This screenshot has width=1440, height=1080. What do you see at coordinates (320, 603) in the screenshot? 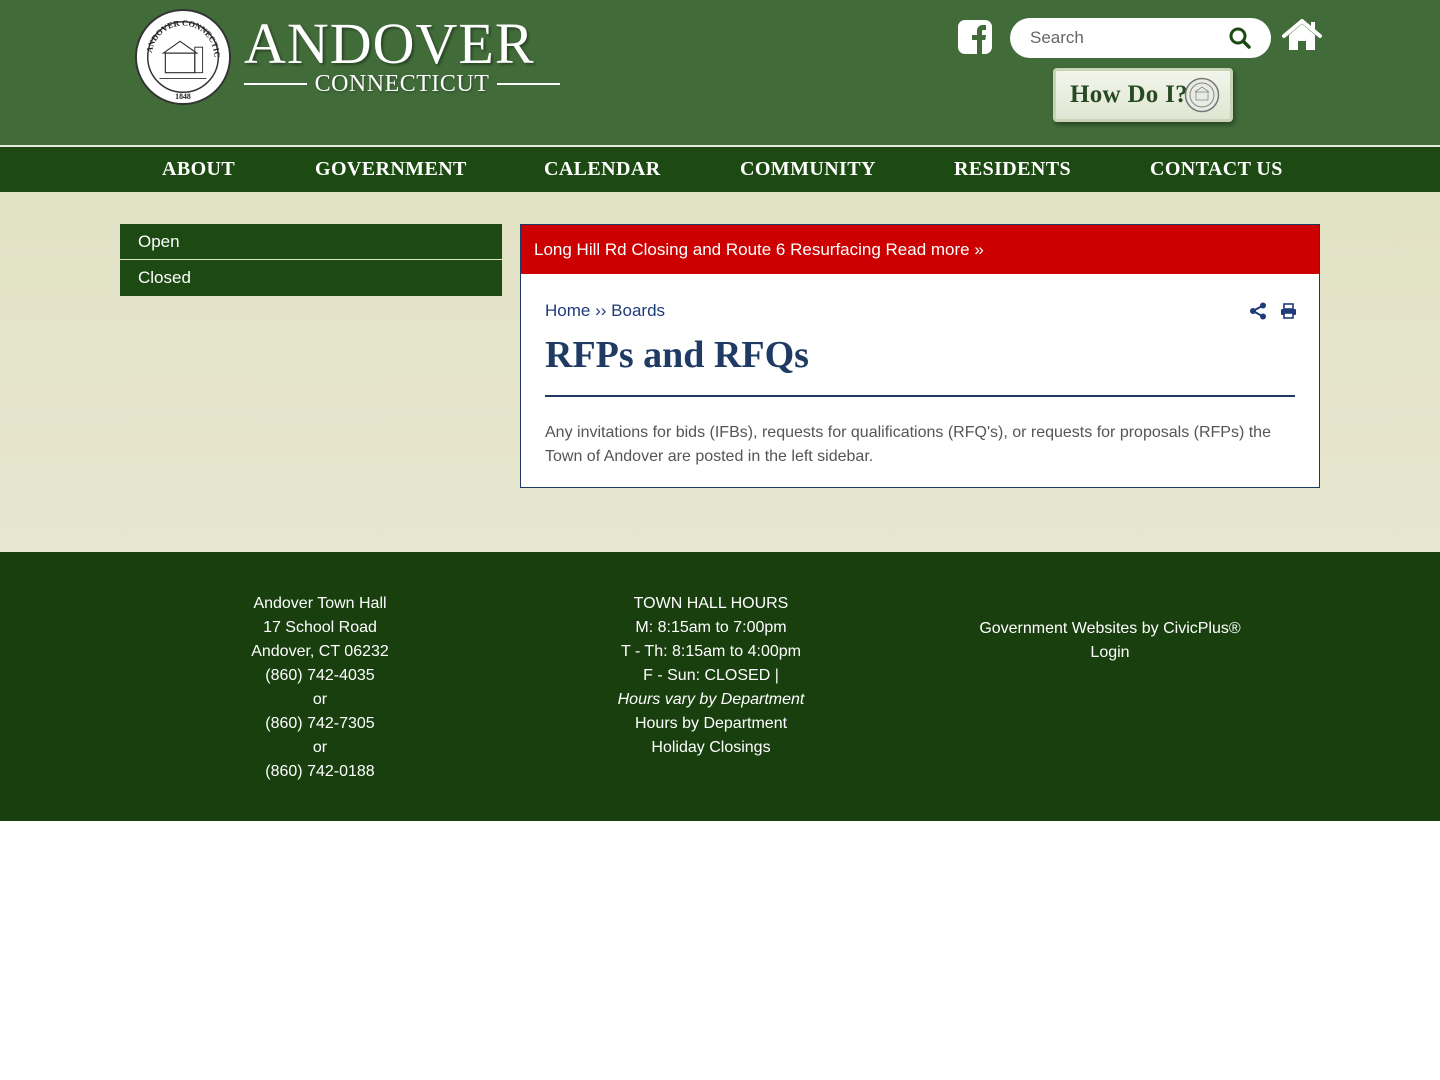
I see `town-hall-name: Andover Town Hall` at bounding box center [320, 603].